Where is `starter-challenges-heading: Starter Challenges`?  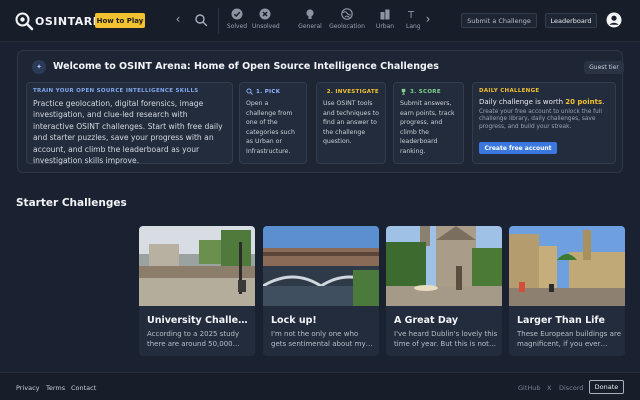 starter-challenges-heading: Starter Challenges is located at coordinates (71, 203).